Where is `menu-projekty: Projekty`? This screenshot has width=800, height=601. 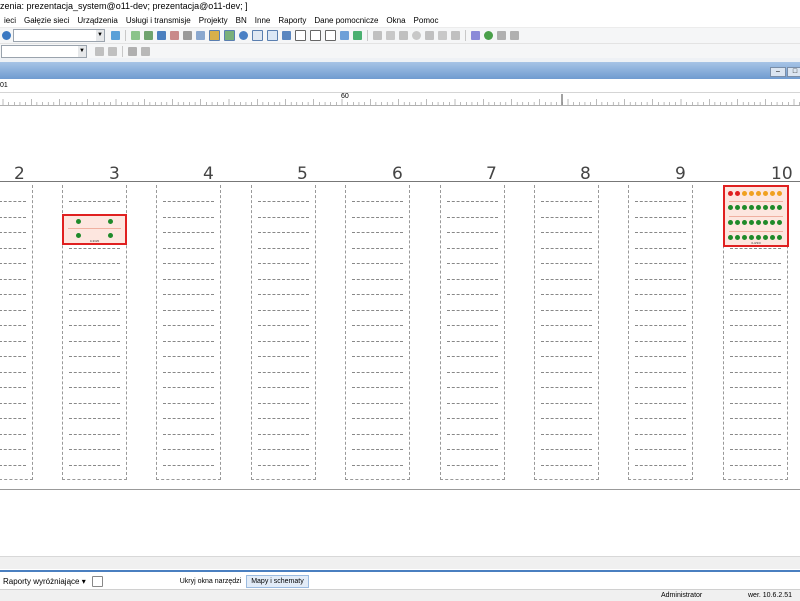
menu-projekty: Projekty is located at coordinates (213, 20).